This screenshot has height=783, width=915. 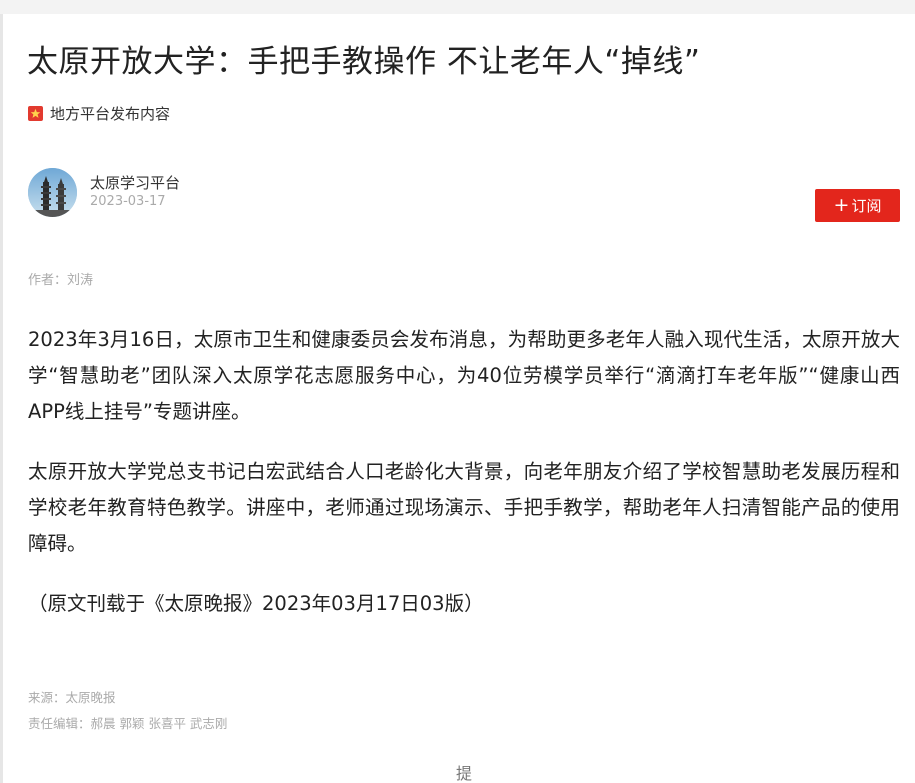 What do you see at coordinates (128, 723) in the screenshot?
I see `editors-line: 责任编辑：郝晨 郭颖 张喜平 武志刚` at bounding box center [128, 723].